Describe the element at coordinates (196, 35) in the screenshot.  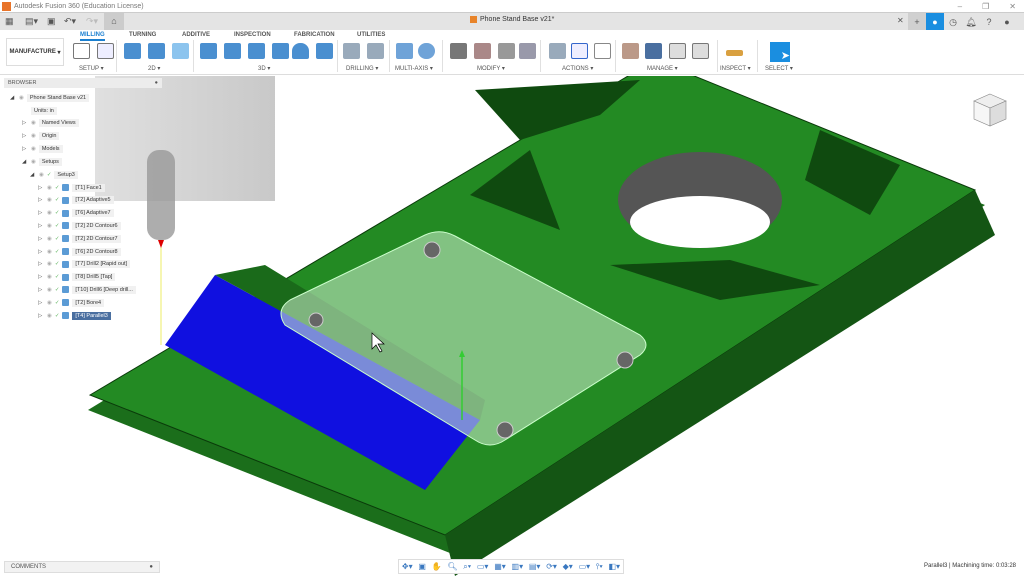
I see `tab-additive: ADDITIVE` at that location.